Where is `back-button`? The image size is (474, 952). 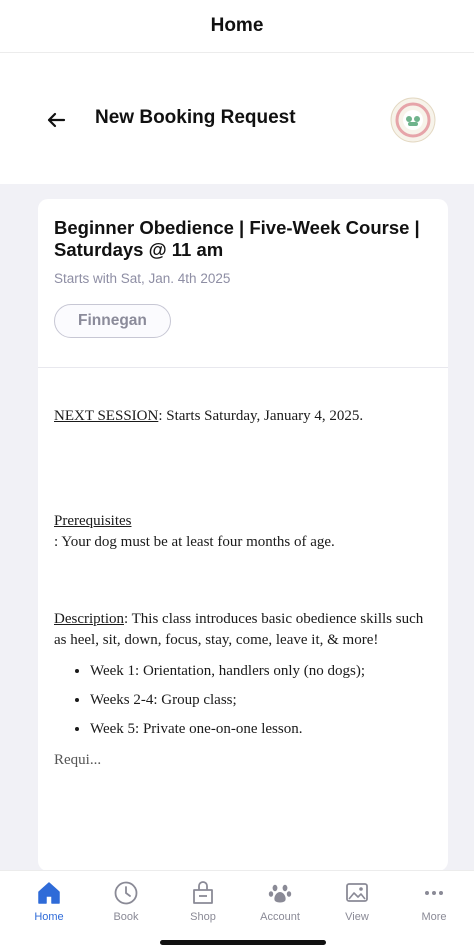
back-button is located at coordinates (56, 120).